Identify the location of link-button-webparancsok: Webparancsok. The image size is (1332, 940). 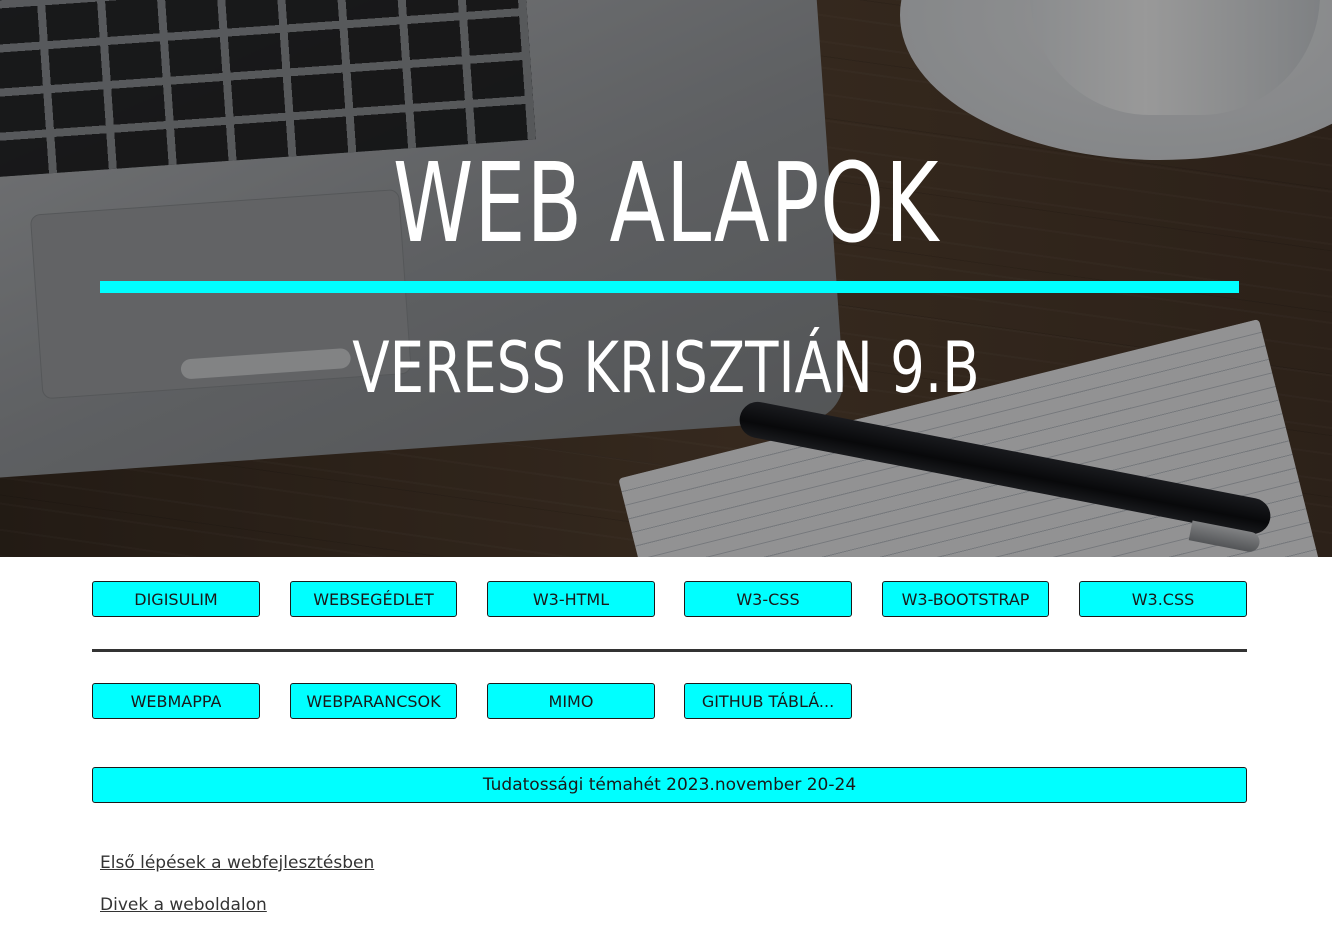
(373, 701).